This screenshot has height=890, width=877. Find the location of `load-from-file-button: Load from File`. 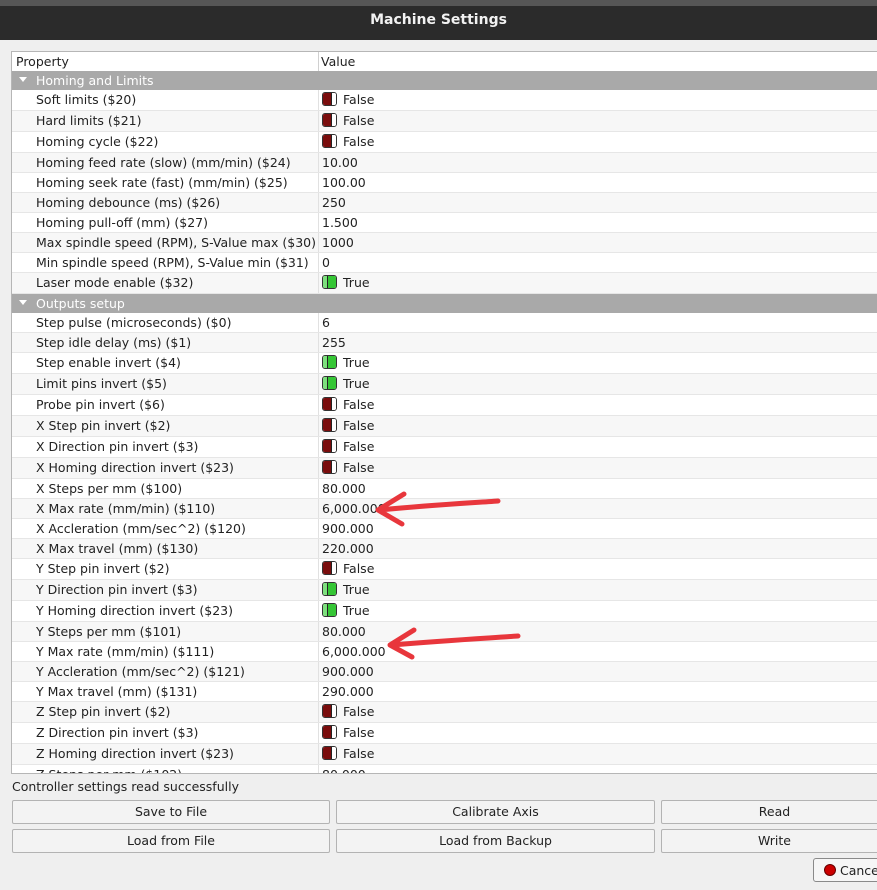

load-from-file-button: Load from File is located at coordinates (171, 841).